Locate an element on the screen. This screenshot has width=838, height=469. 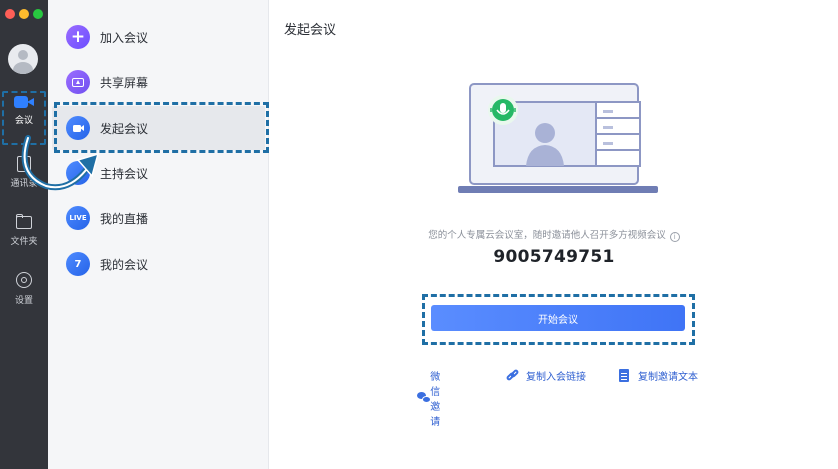
calendar-icon: 7 is located at coordinates (78, 264).